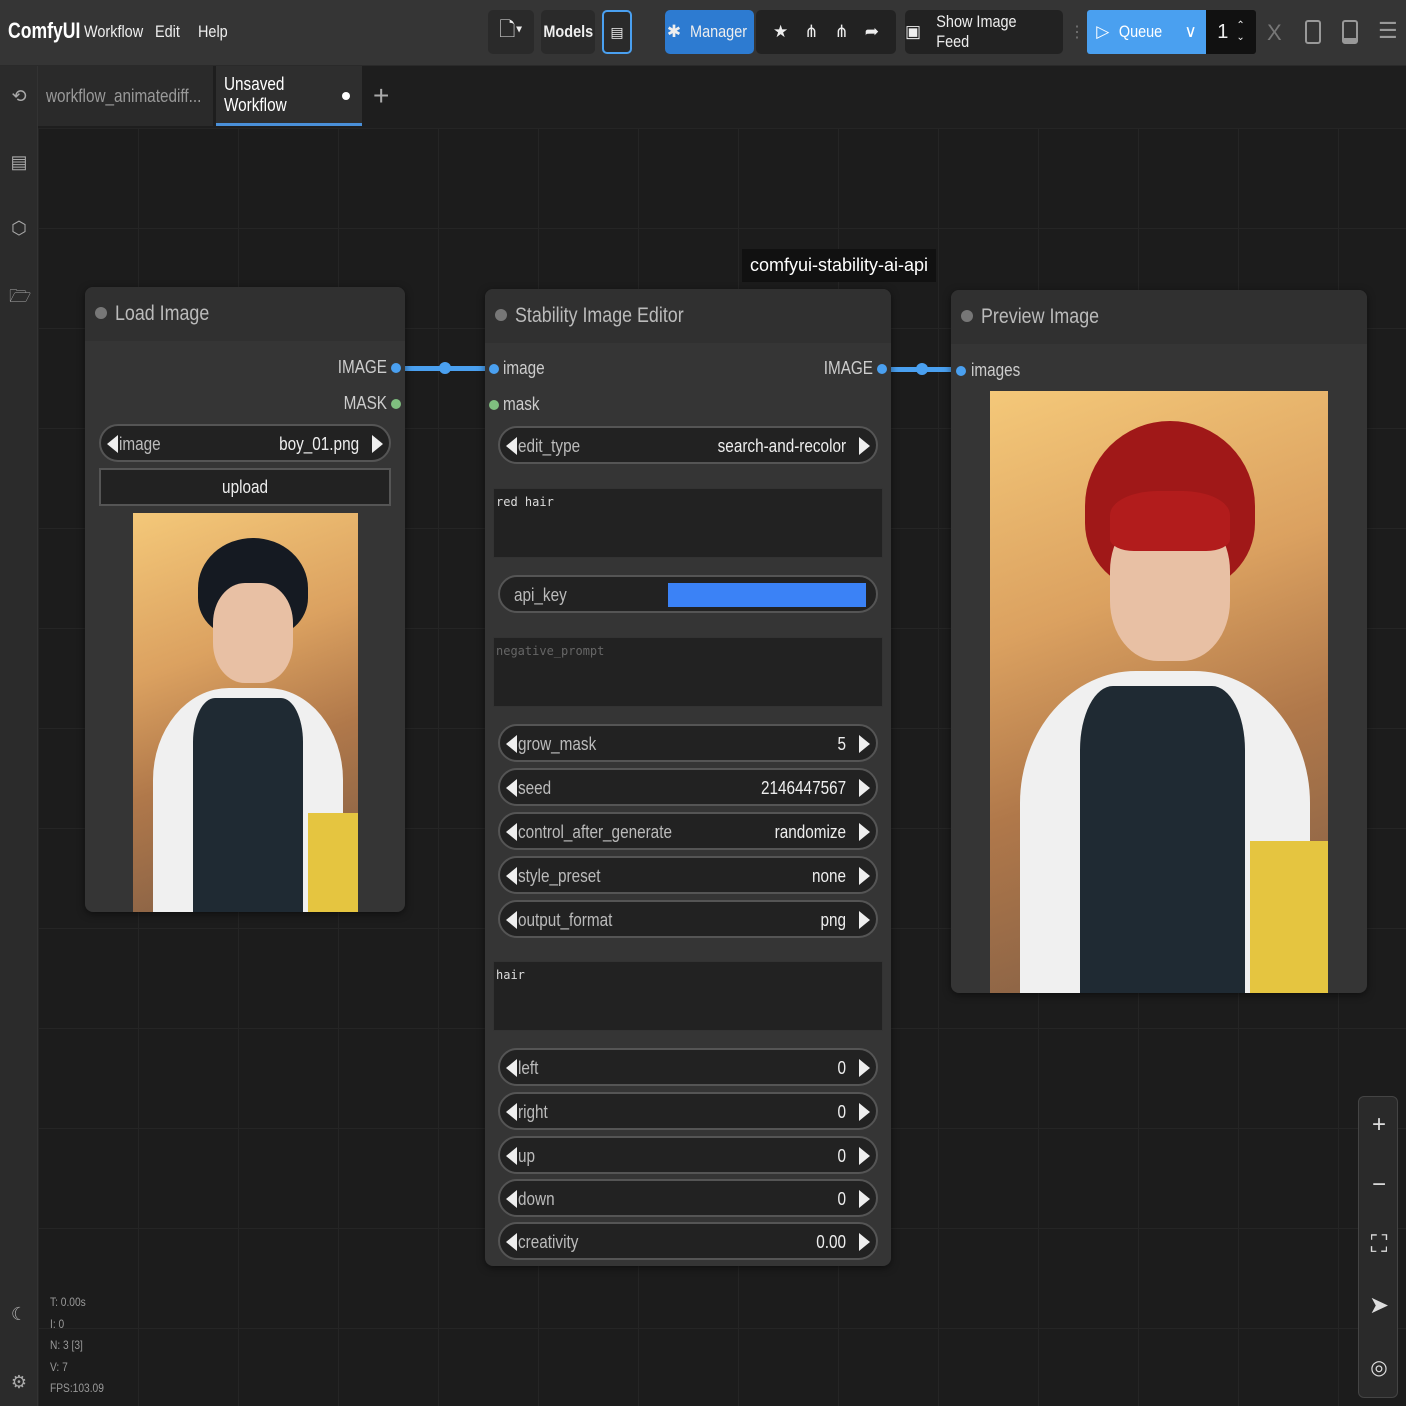  What do you see at coordinates (362, 367) in the screenshot?
I see `output-image-label: IMAGE` at bounding box center [362, 367].